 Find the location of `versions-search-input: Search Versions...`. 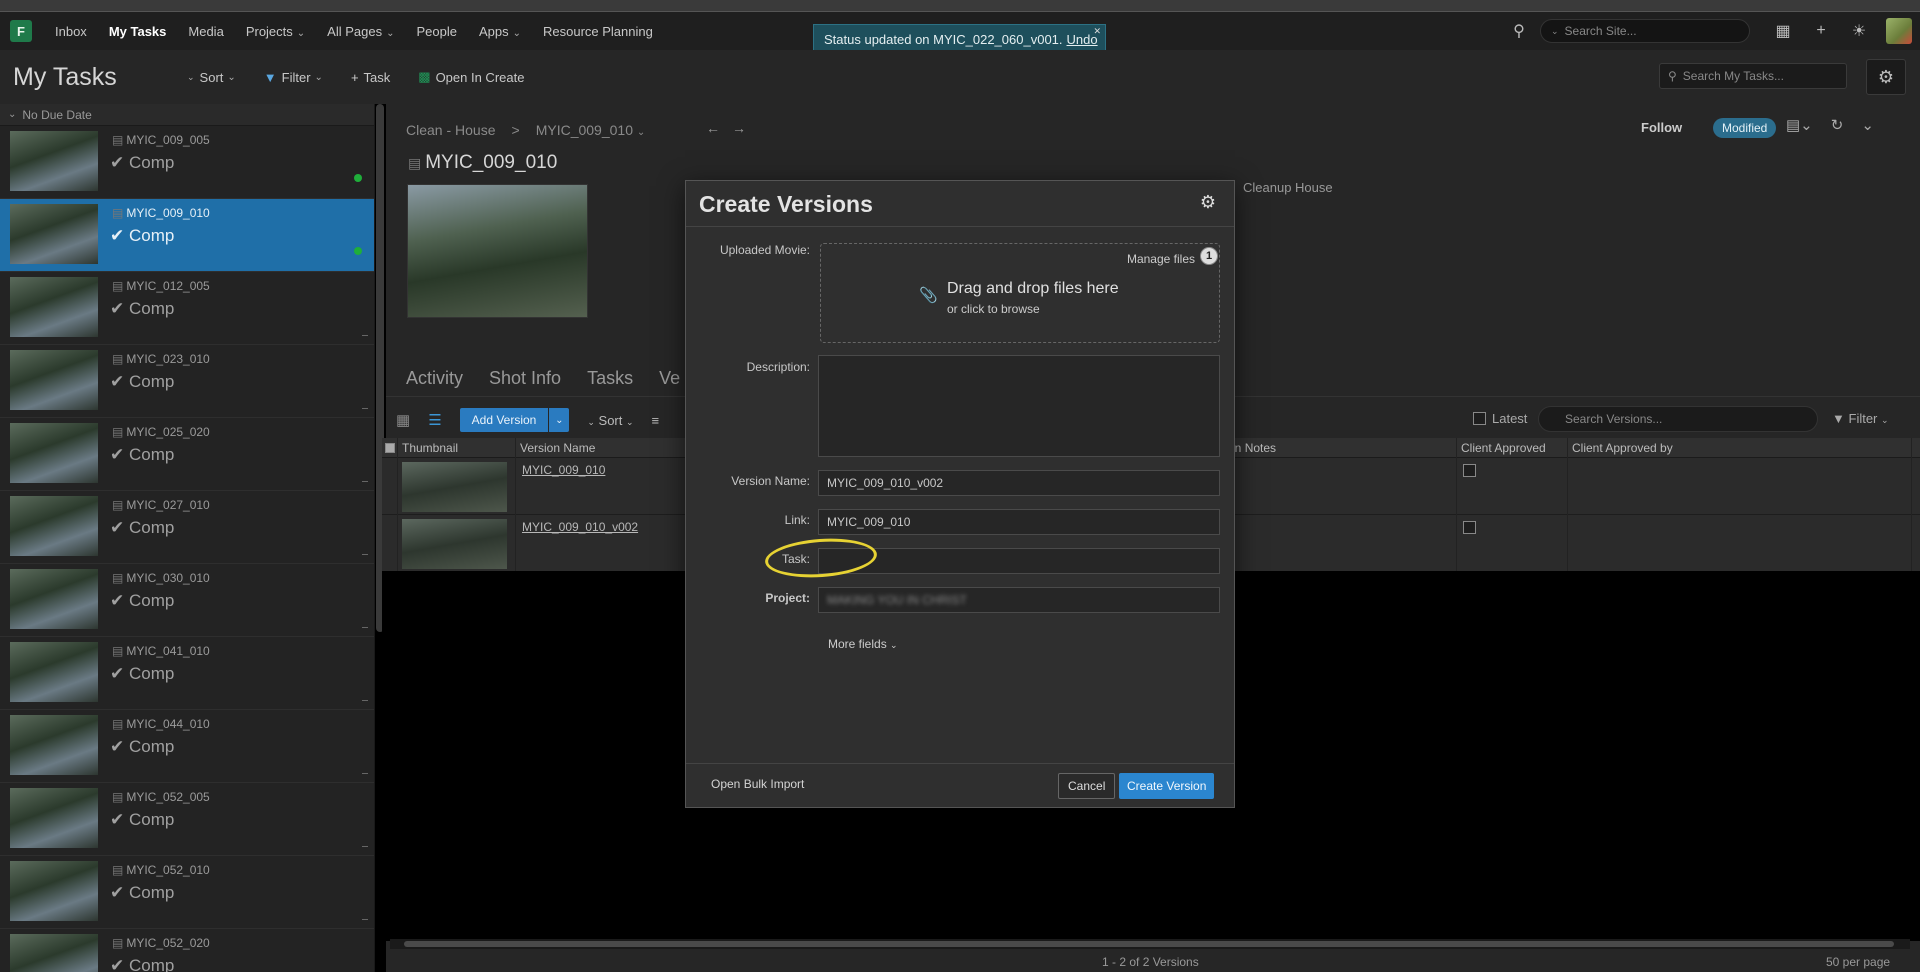

versions-search-input: Search Versions... is located at coordinates (1678, 419).